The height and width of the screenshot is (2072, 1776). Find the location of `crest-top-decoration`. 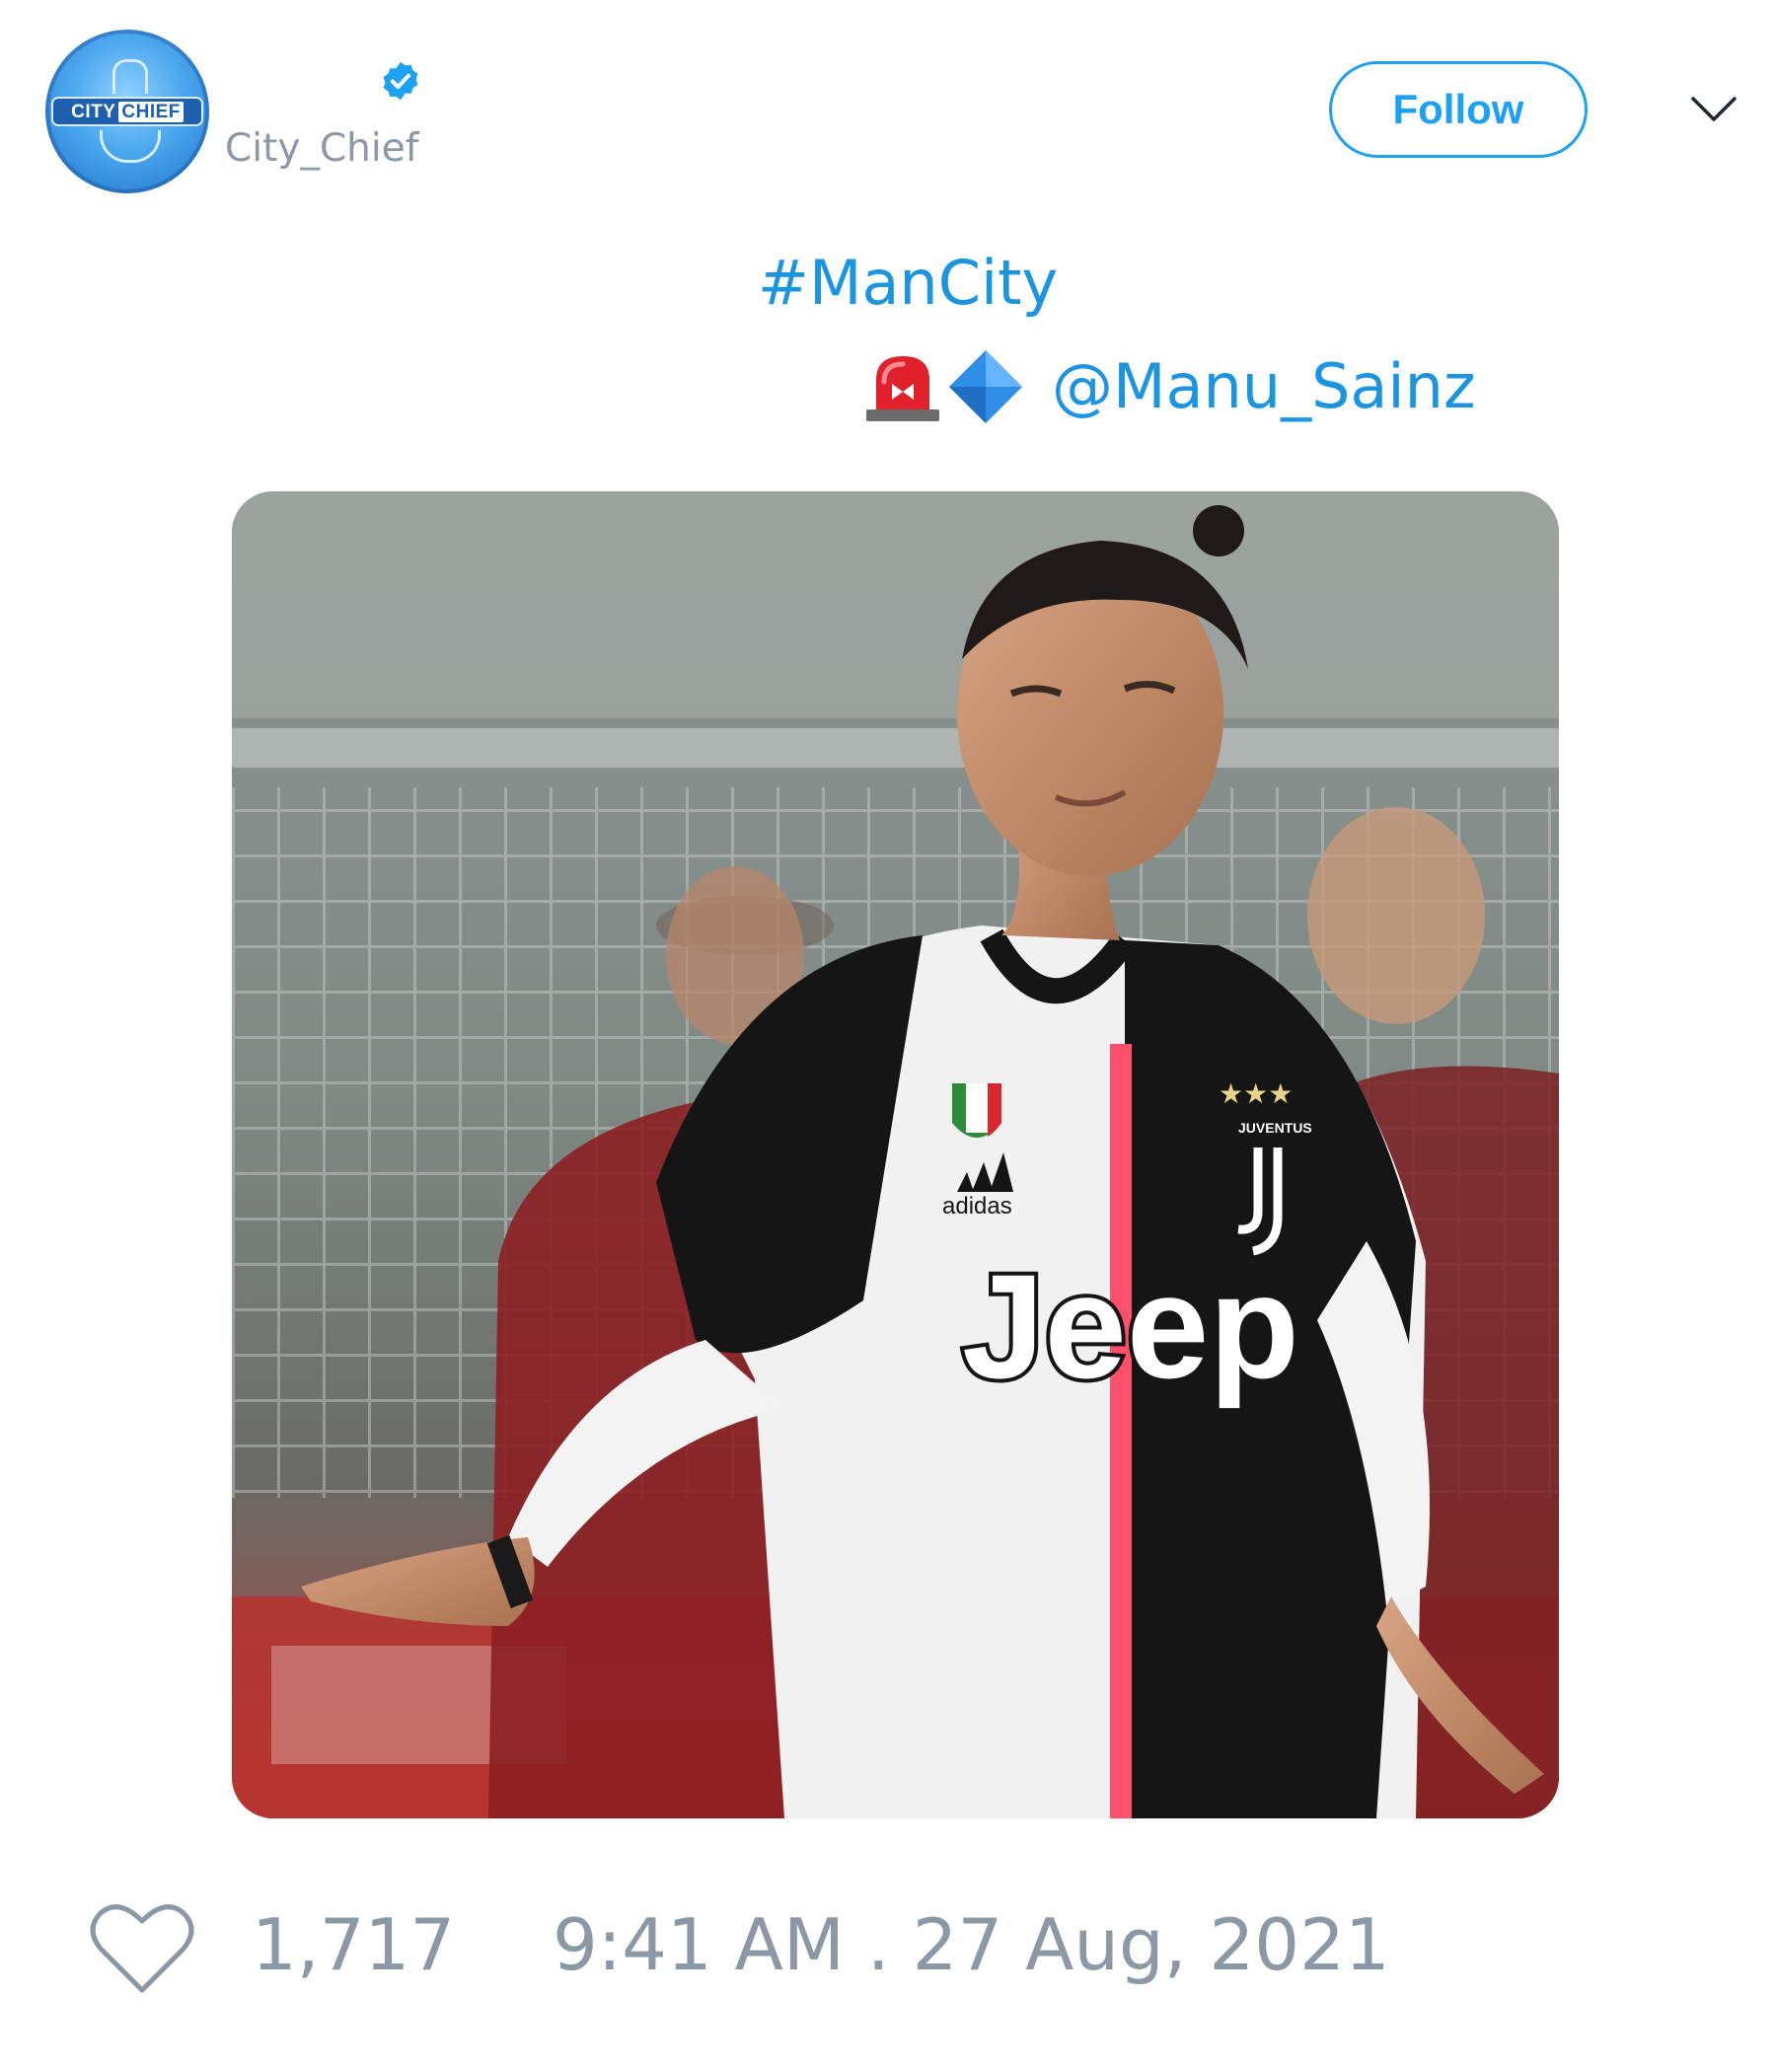

crest-top-decoration is located at coordinates (130, 77).